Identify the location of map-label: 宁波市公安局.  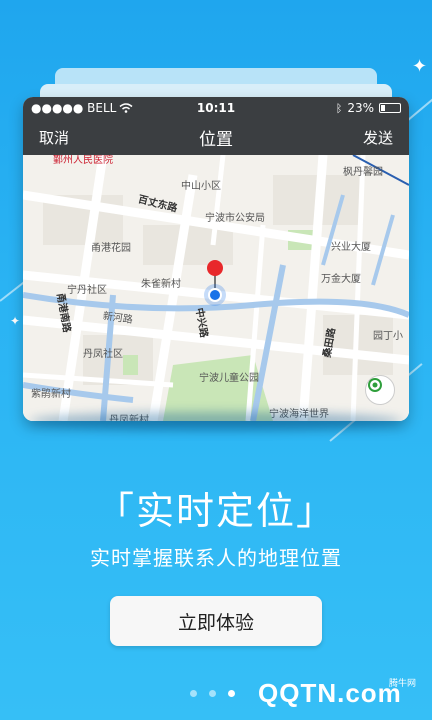
(235, 218).